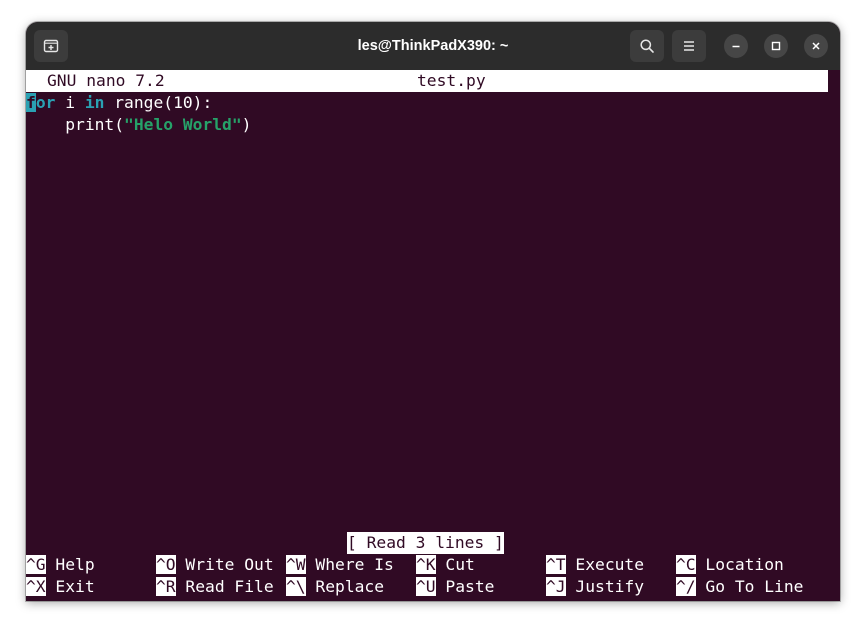  I want to click on minimize-icon, so click(736, 46).